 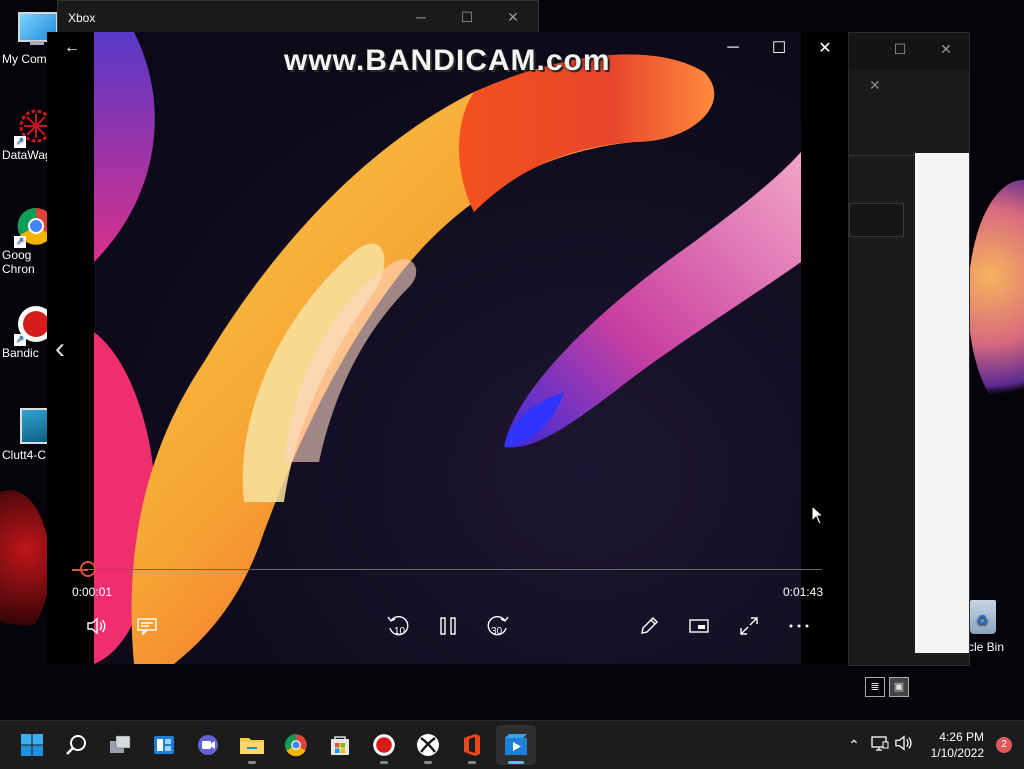 I want to click on xbox-icon, so click(x=428, y=745).